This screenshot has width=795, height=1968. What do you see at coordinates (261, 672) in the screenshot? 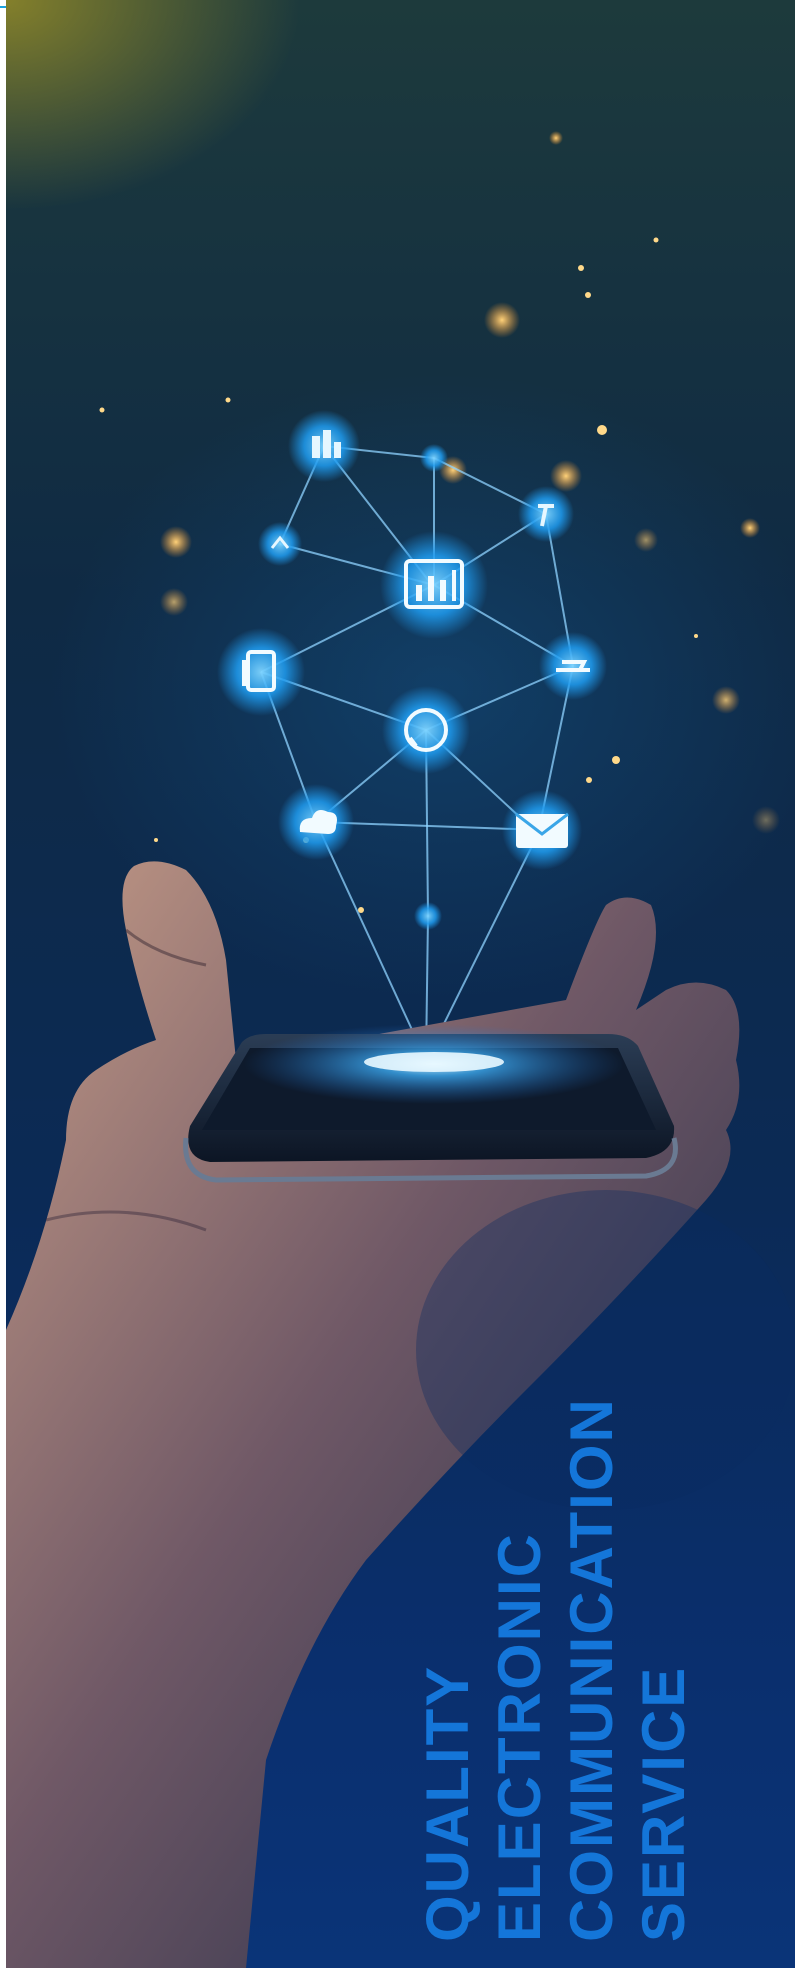
I see `tablet-icon` at bounding box center [261, 672].